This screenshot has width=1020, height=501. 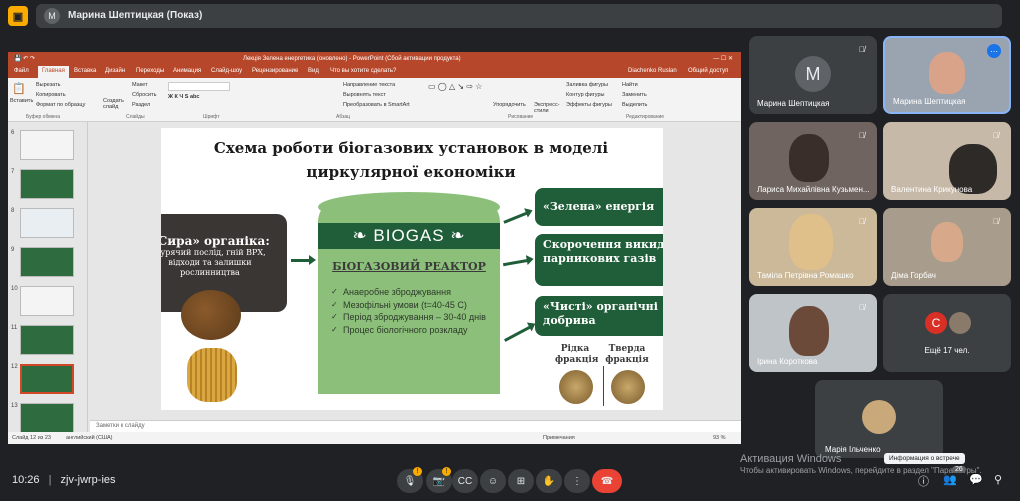 I want to click on section-button: Раздел, so click(x=141, y=105).